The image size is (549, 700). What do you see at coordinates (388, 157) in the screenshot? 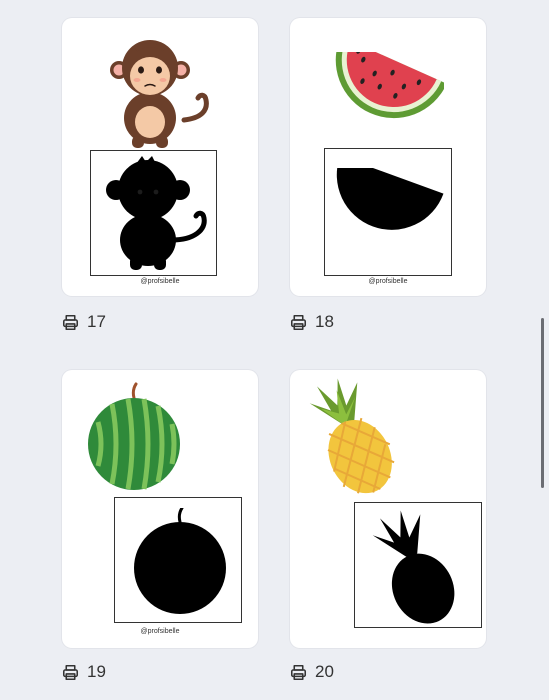
I see `worksheet-card-18: @profsibelle` at bounding box center [388, 157].